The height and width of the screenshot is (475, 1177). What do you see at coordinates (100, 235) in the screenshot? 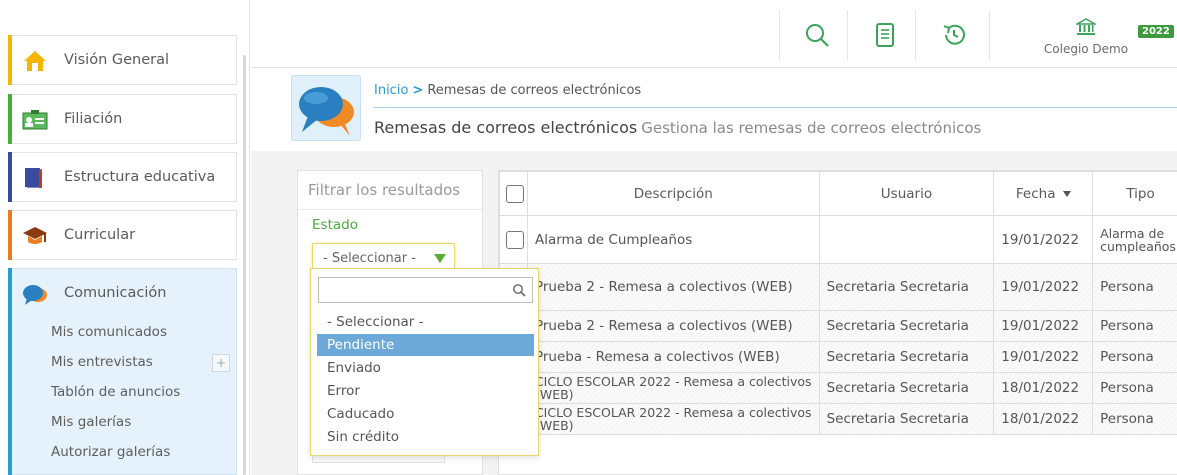
I see `sidebar-item-label: Curricular` at bounding box center [100, 235].